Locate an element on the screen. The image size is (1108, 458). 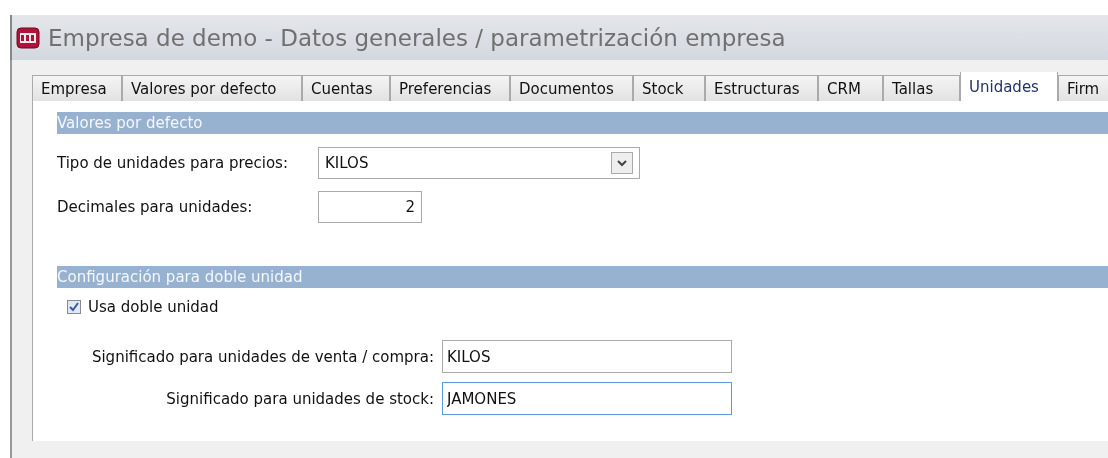
tab: Unidades is located at coordinates (1009, 86).